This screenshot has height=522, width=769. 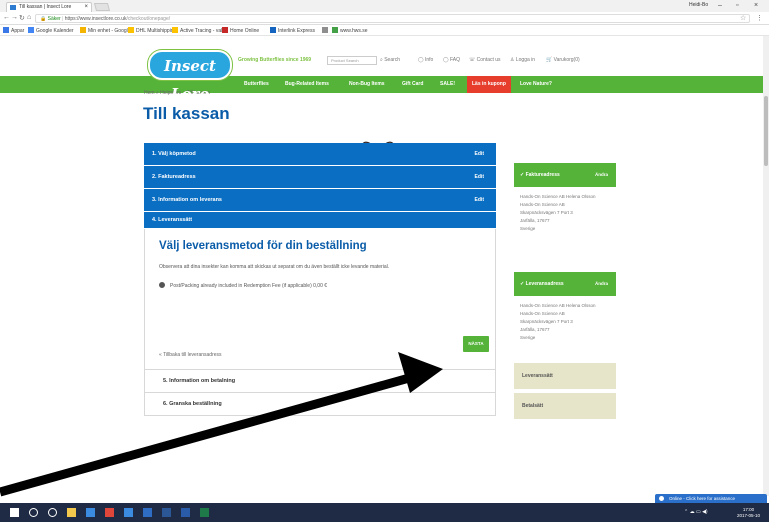 I want to click on top-link-label: Logga in, so click(x=525, y=60).